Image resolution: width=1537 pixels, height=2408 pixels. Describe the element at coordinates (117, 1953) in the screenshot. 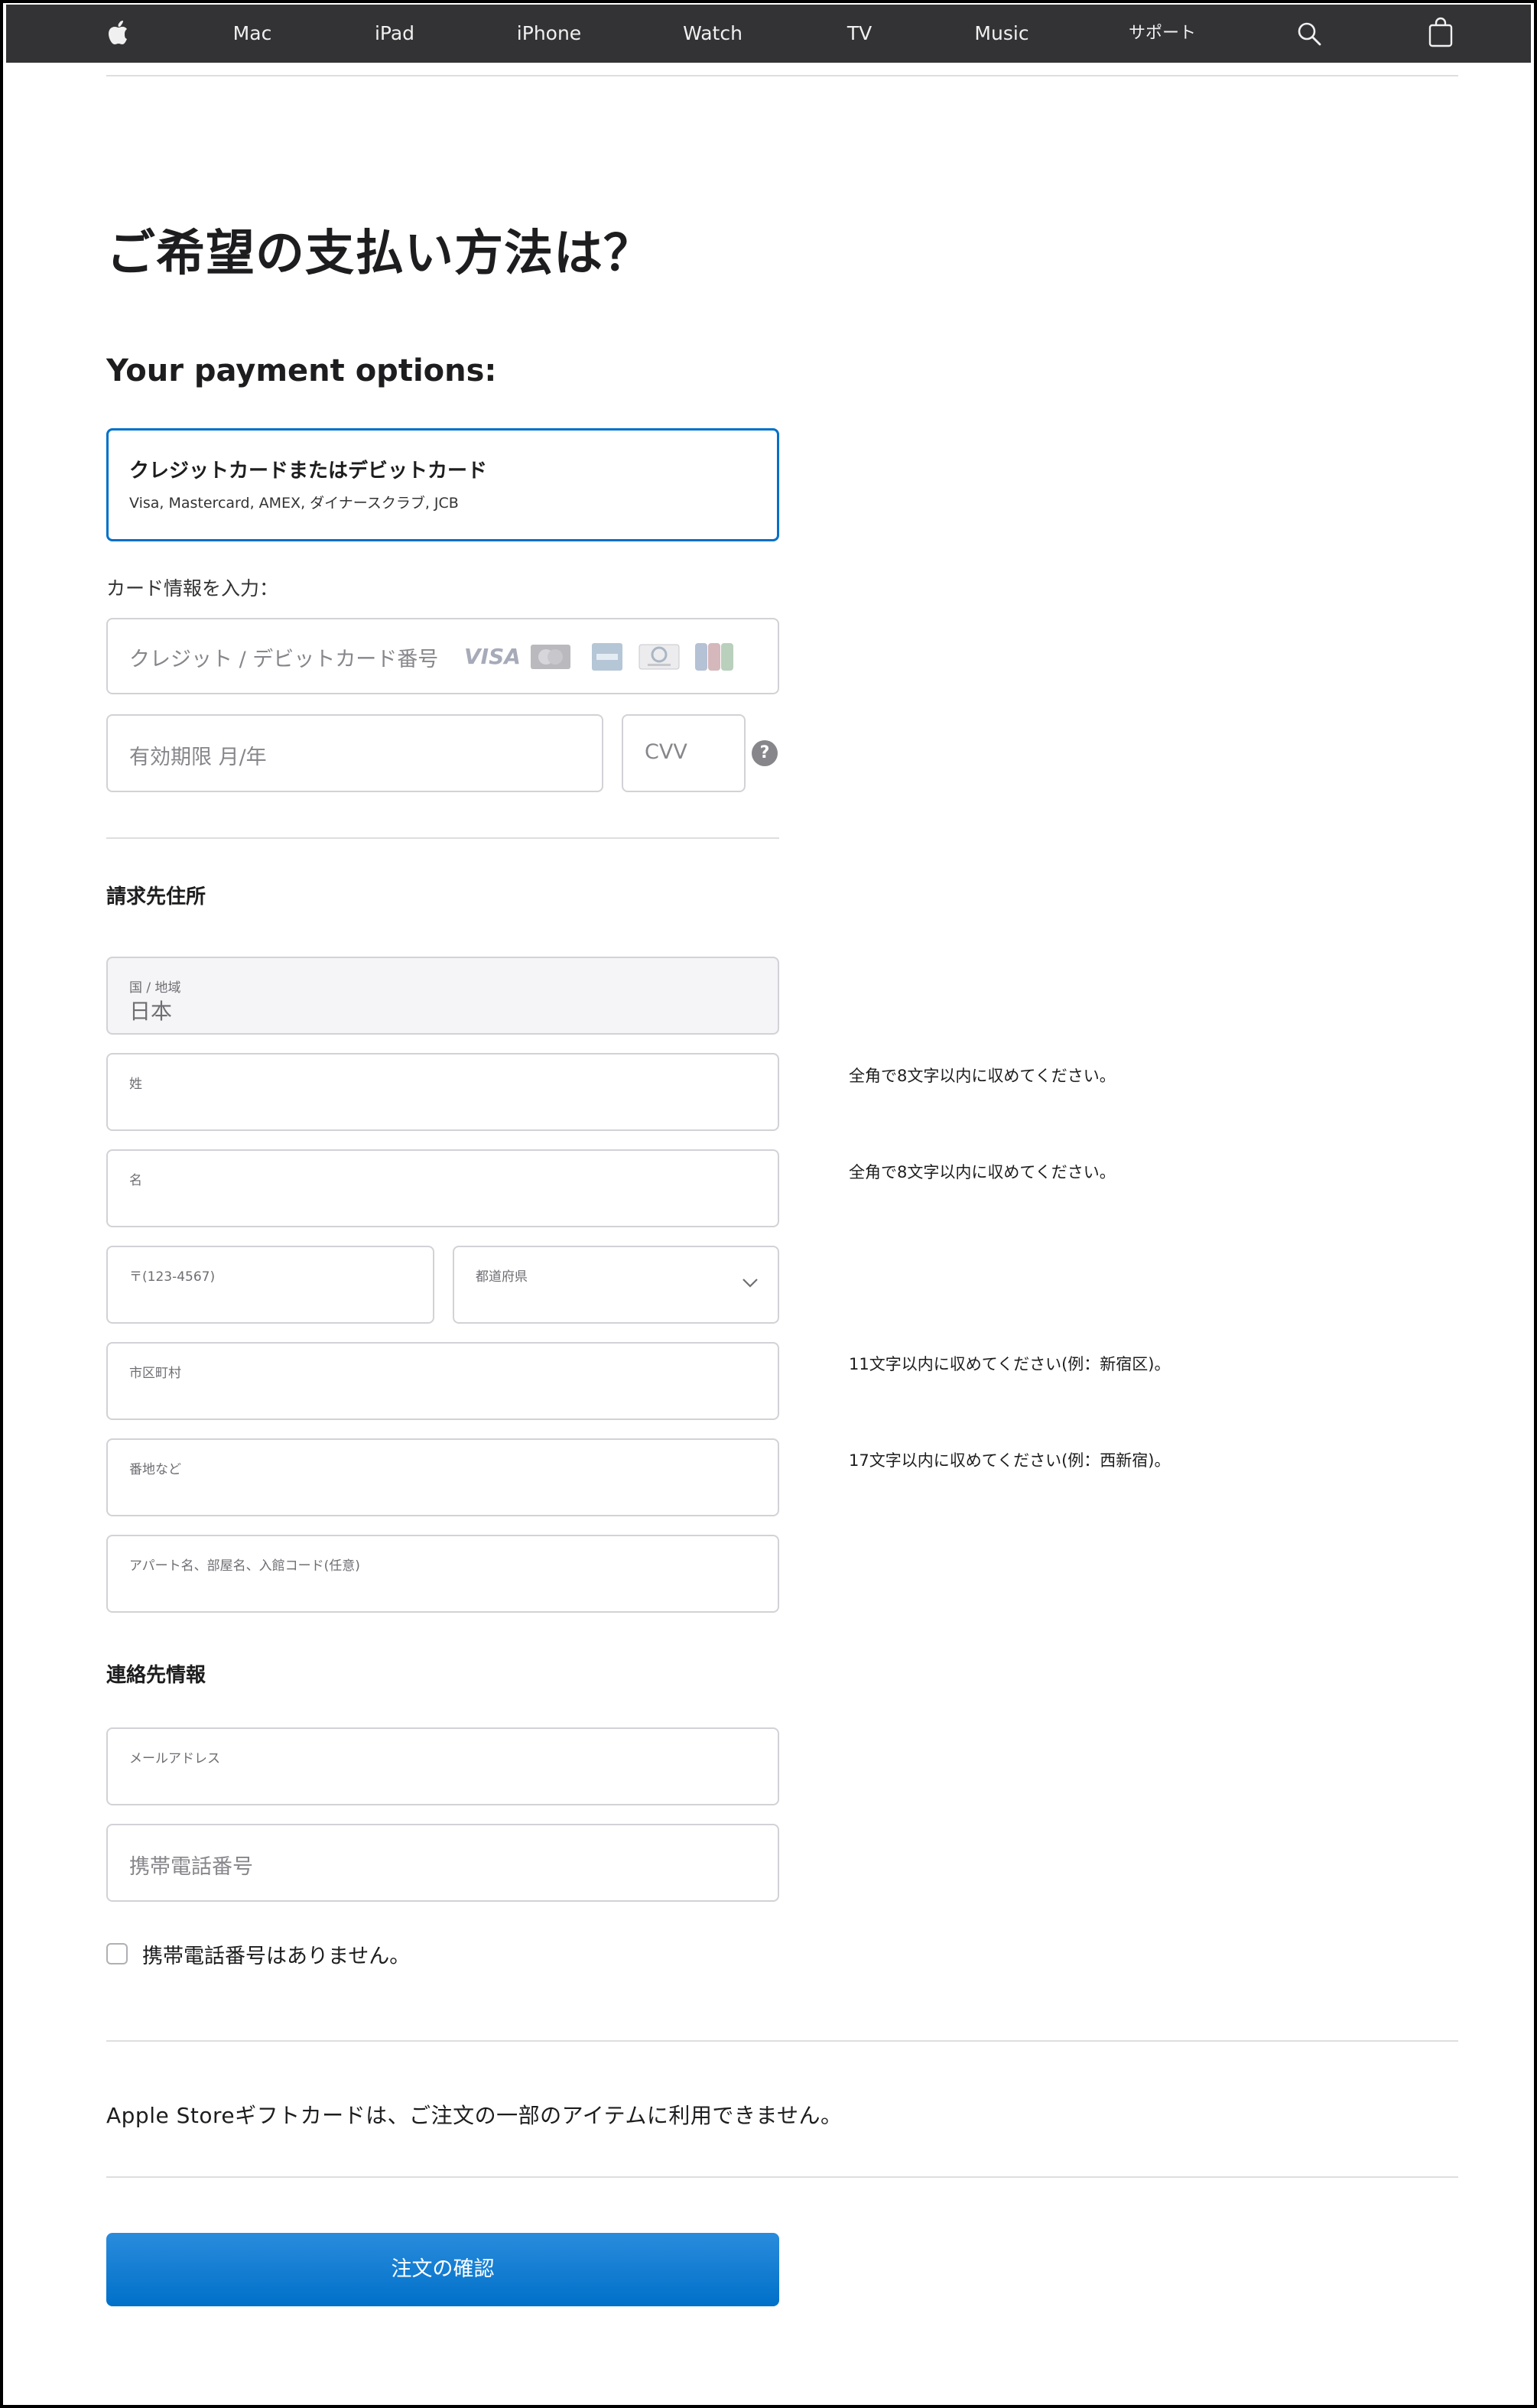

I see `no-phone-checkbox` at that location.